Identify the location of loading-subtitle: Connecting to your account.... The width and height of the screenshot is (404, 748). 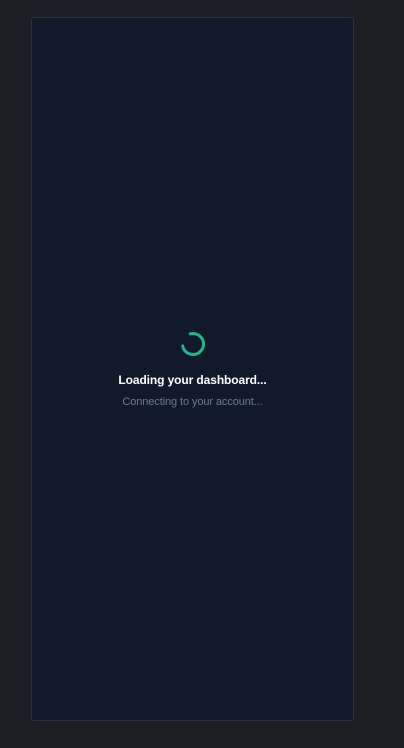
(192, 402).